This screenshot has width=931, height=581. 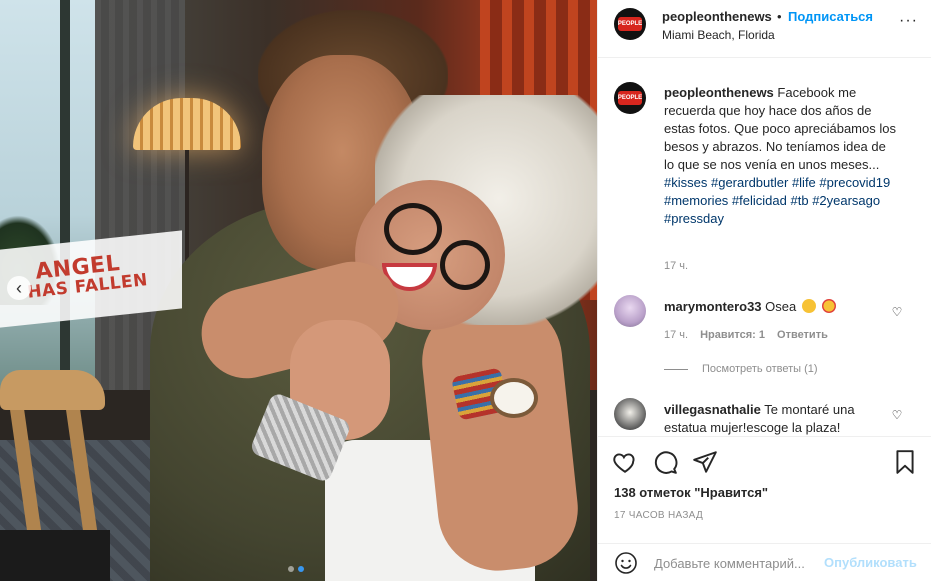 What do you see at coordinates (846, 200) in the screenshot?
I see `hashtag: #2yearsago` at bounding box center [846, 200].